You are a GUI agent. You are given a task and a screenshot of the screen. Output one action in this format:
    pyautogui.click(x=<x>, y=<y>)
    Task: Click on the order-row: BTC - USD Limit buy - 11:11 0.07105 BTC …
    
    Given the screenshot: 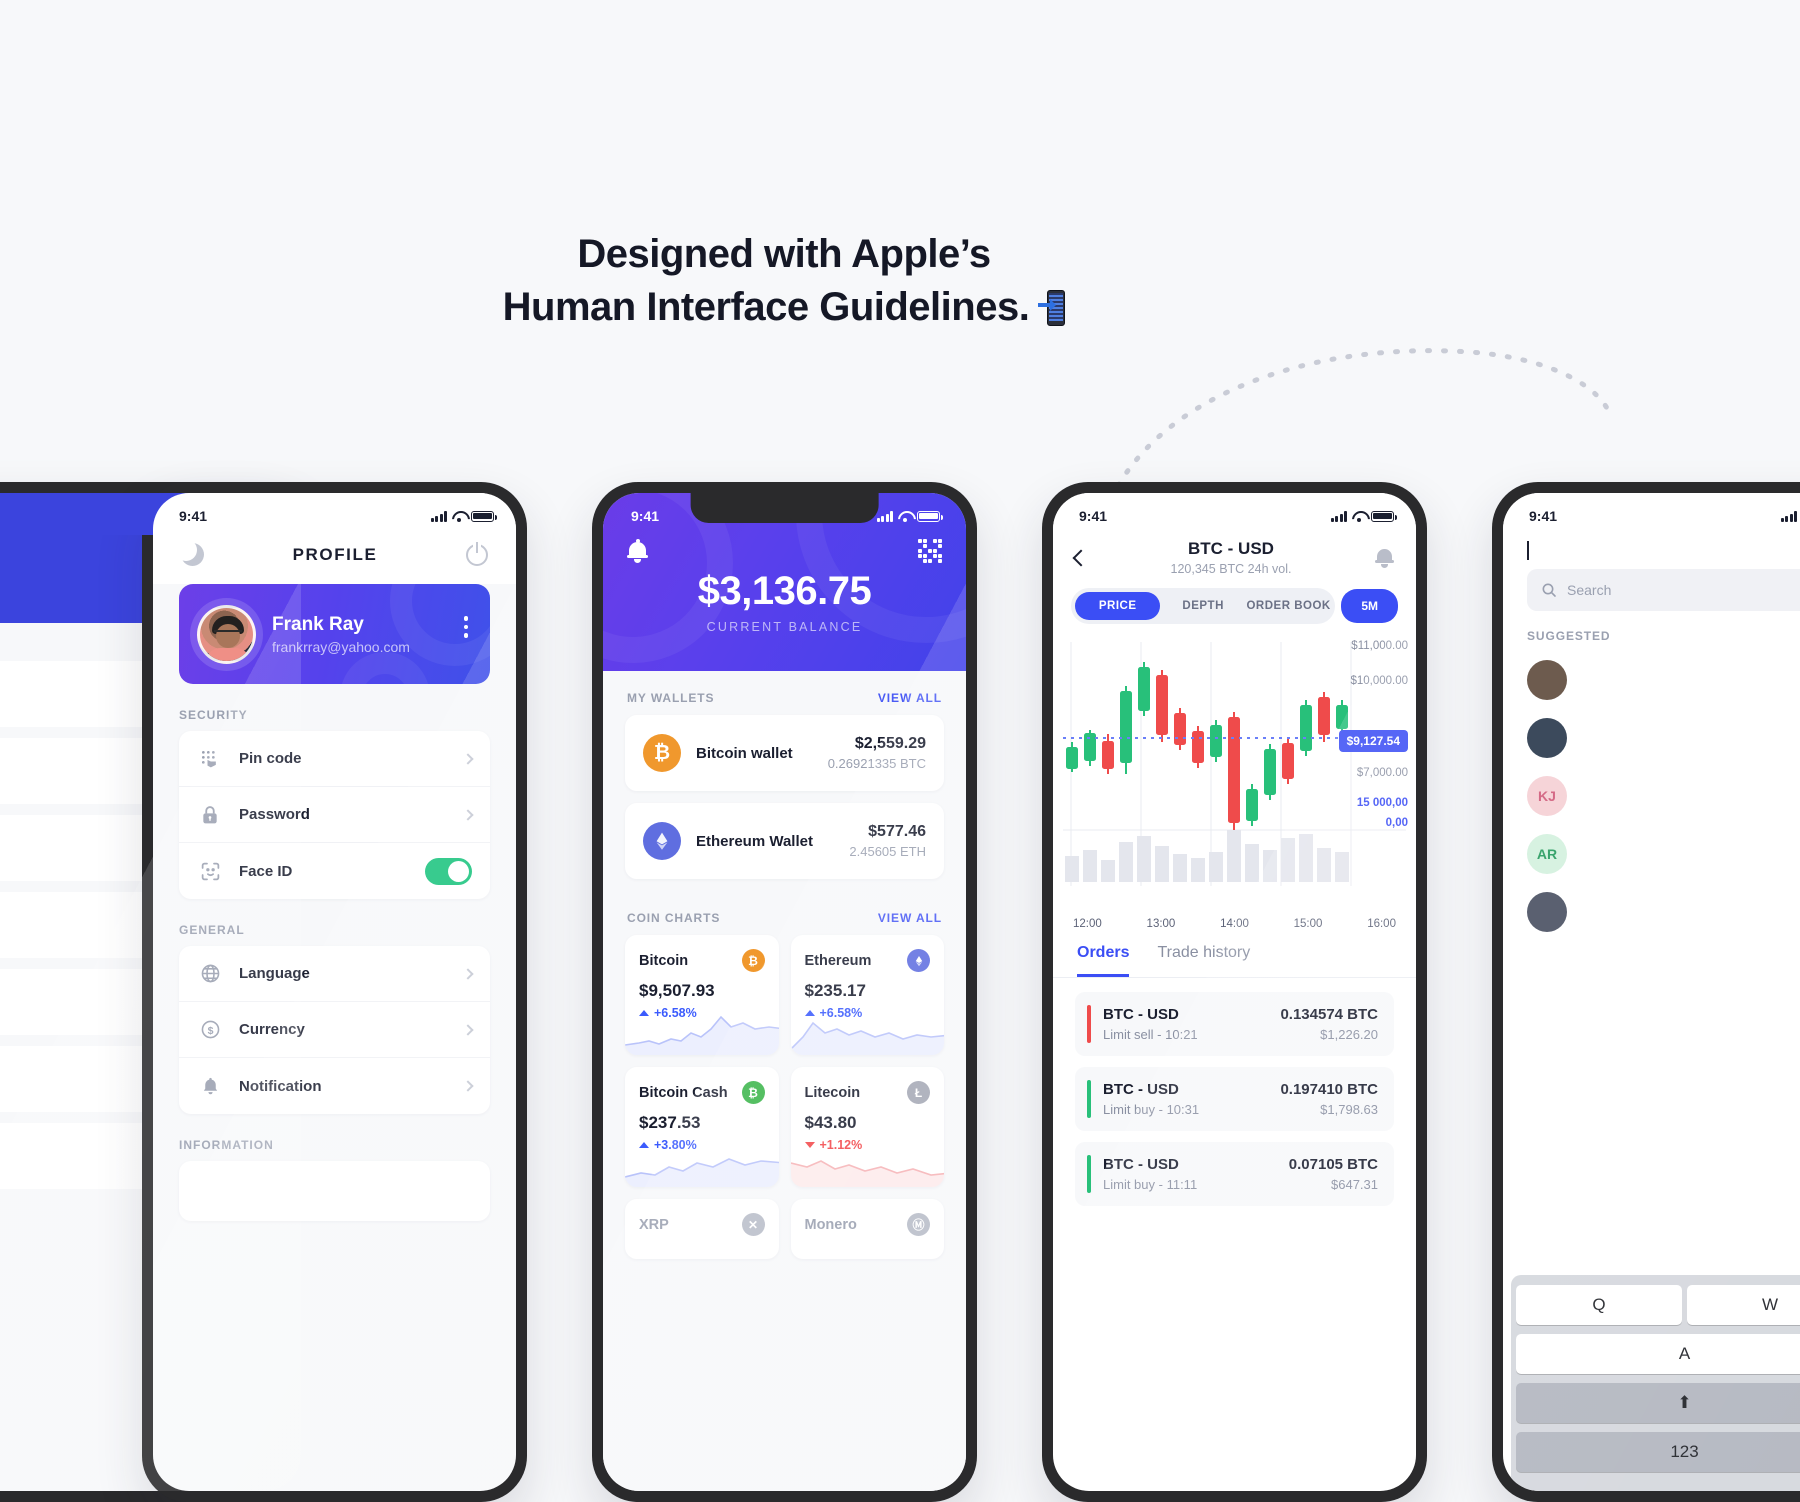 What is the action you would take?
    pyautogui.click(x=1234, y=1174)
    